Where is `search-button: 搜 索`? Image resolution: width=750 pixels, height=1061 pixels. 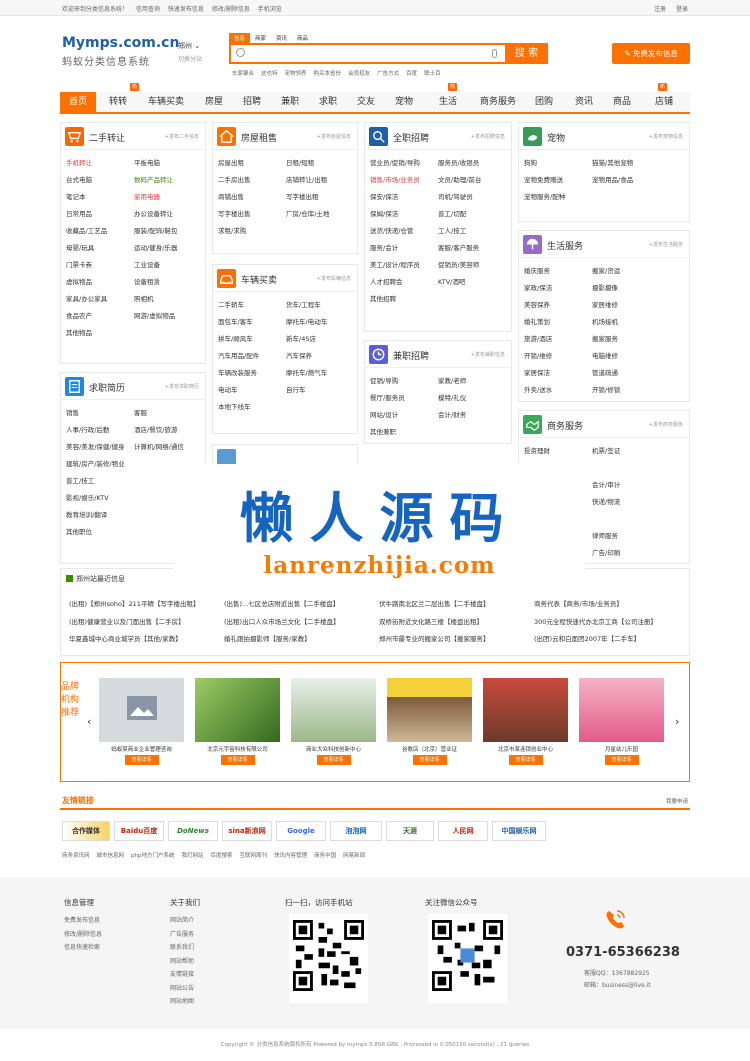
search-button: 搜 索 is located at coordinates (526, 53).